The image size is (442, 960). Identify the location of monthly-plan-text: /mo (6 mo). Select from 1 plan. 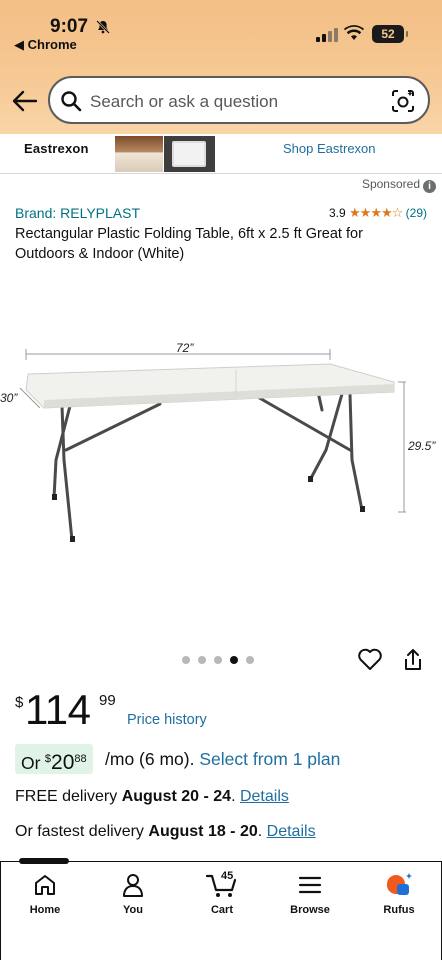
(223, 759).